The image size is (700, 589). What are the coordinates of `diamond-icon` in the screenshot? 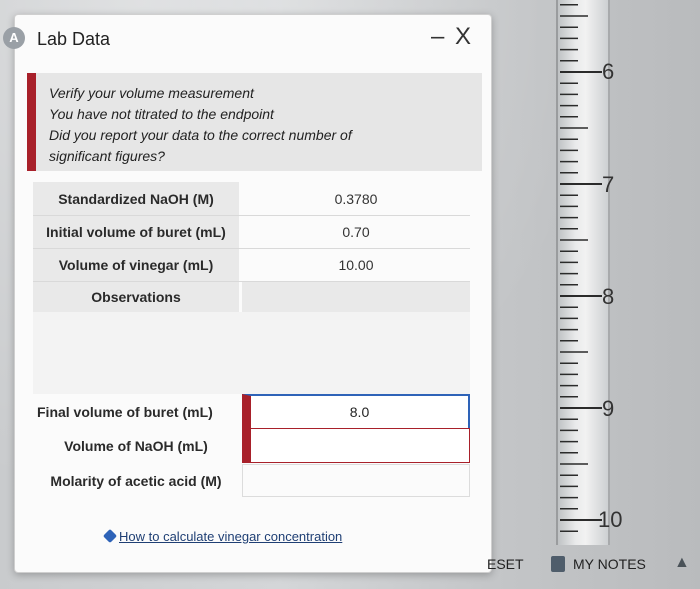 It's located at (110, 536).